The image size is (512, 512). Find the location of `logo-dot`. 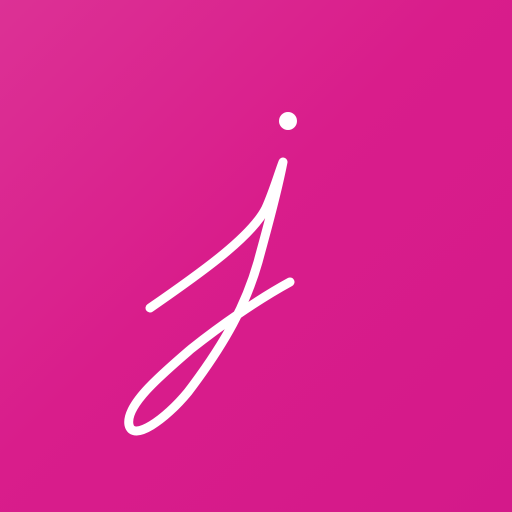

logo-dot is located at coordinates (288, 121).